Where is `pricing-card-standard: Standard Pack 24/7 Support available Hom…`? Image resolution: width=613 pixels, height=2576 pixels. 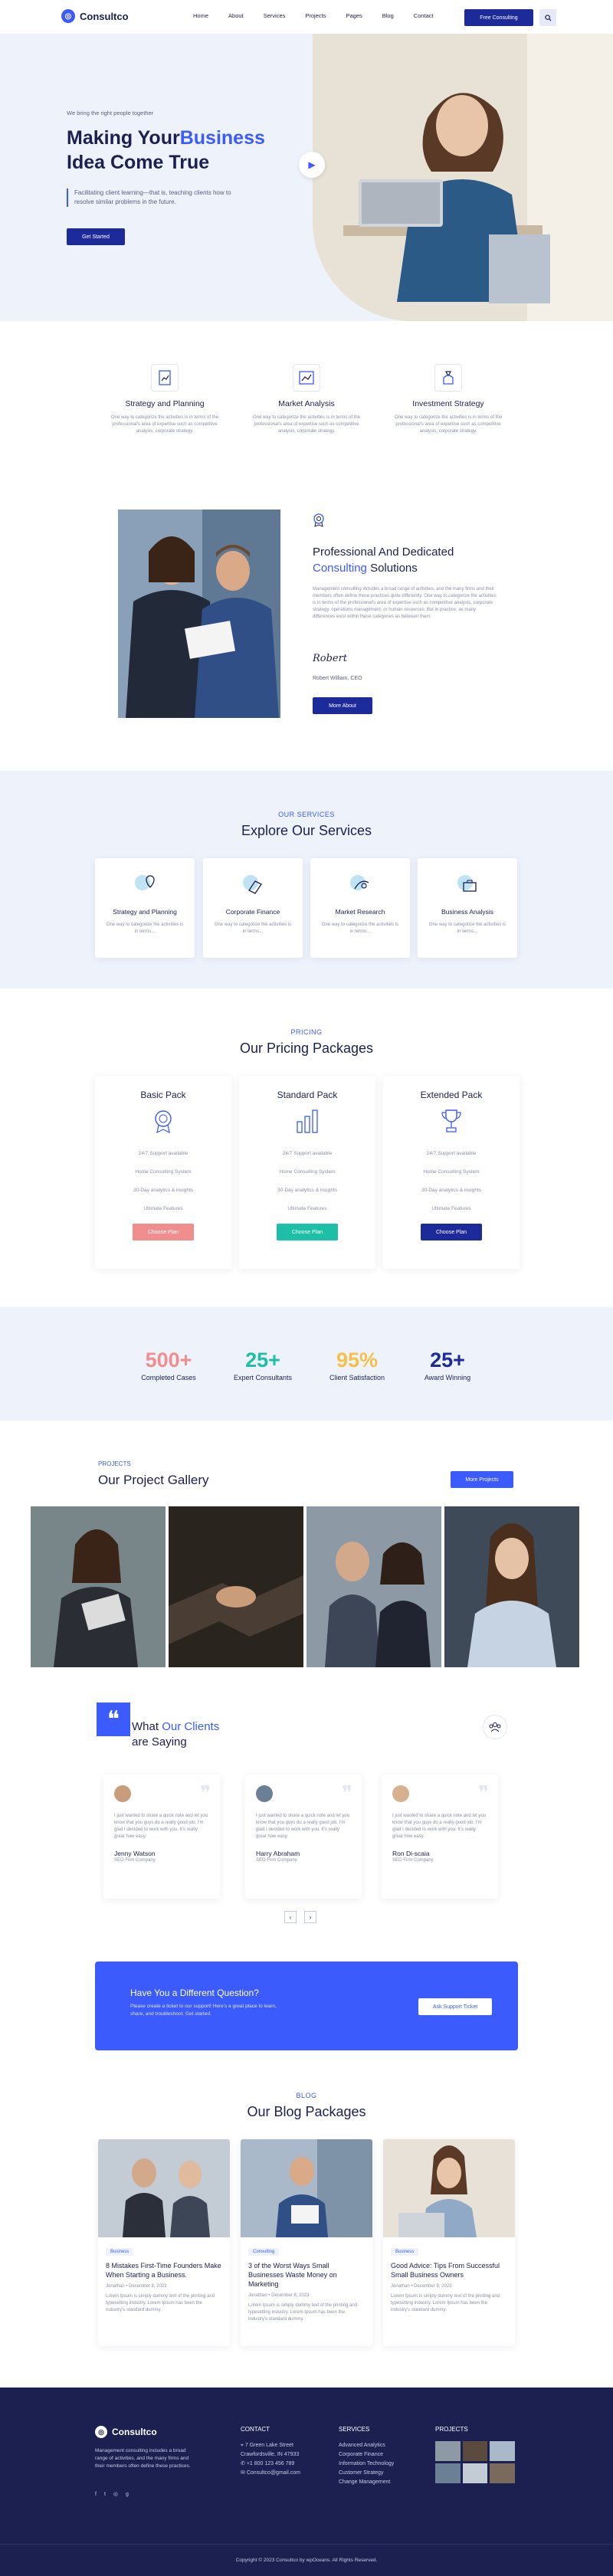 pricing-card-standard: Standard Pack 24/7 Support available Hom… is located at coordinates (307, 1172).